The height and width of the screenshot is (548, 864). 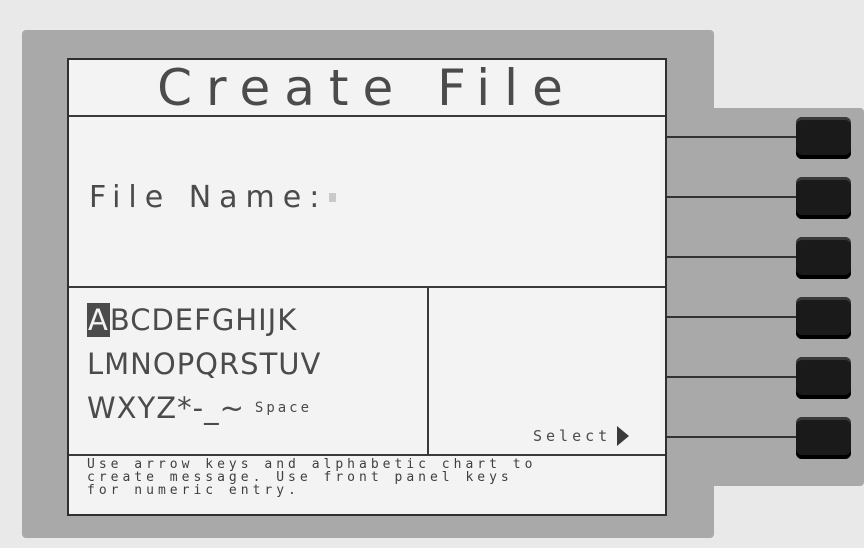 I want to click on selected-letter: A, so click(x=98, y=320).